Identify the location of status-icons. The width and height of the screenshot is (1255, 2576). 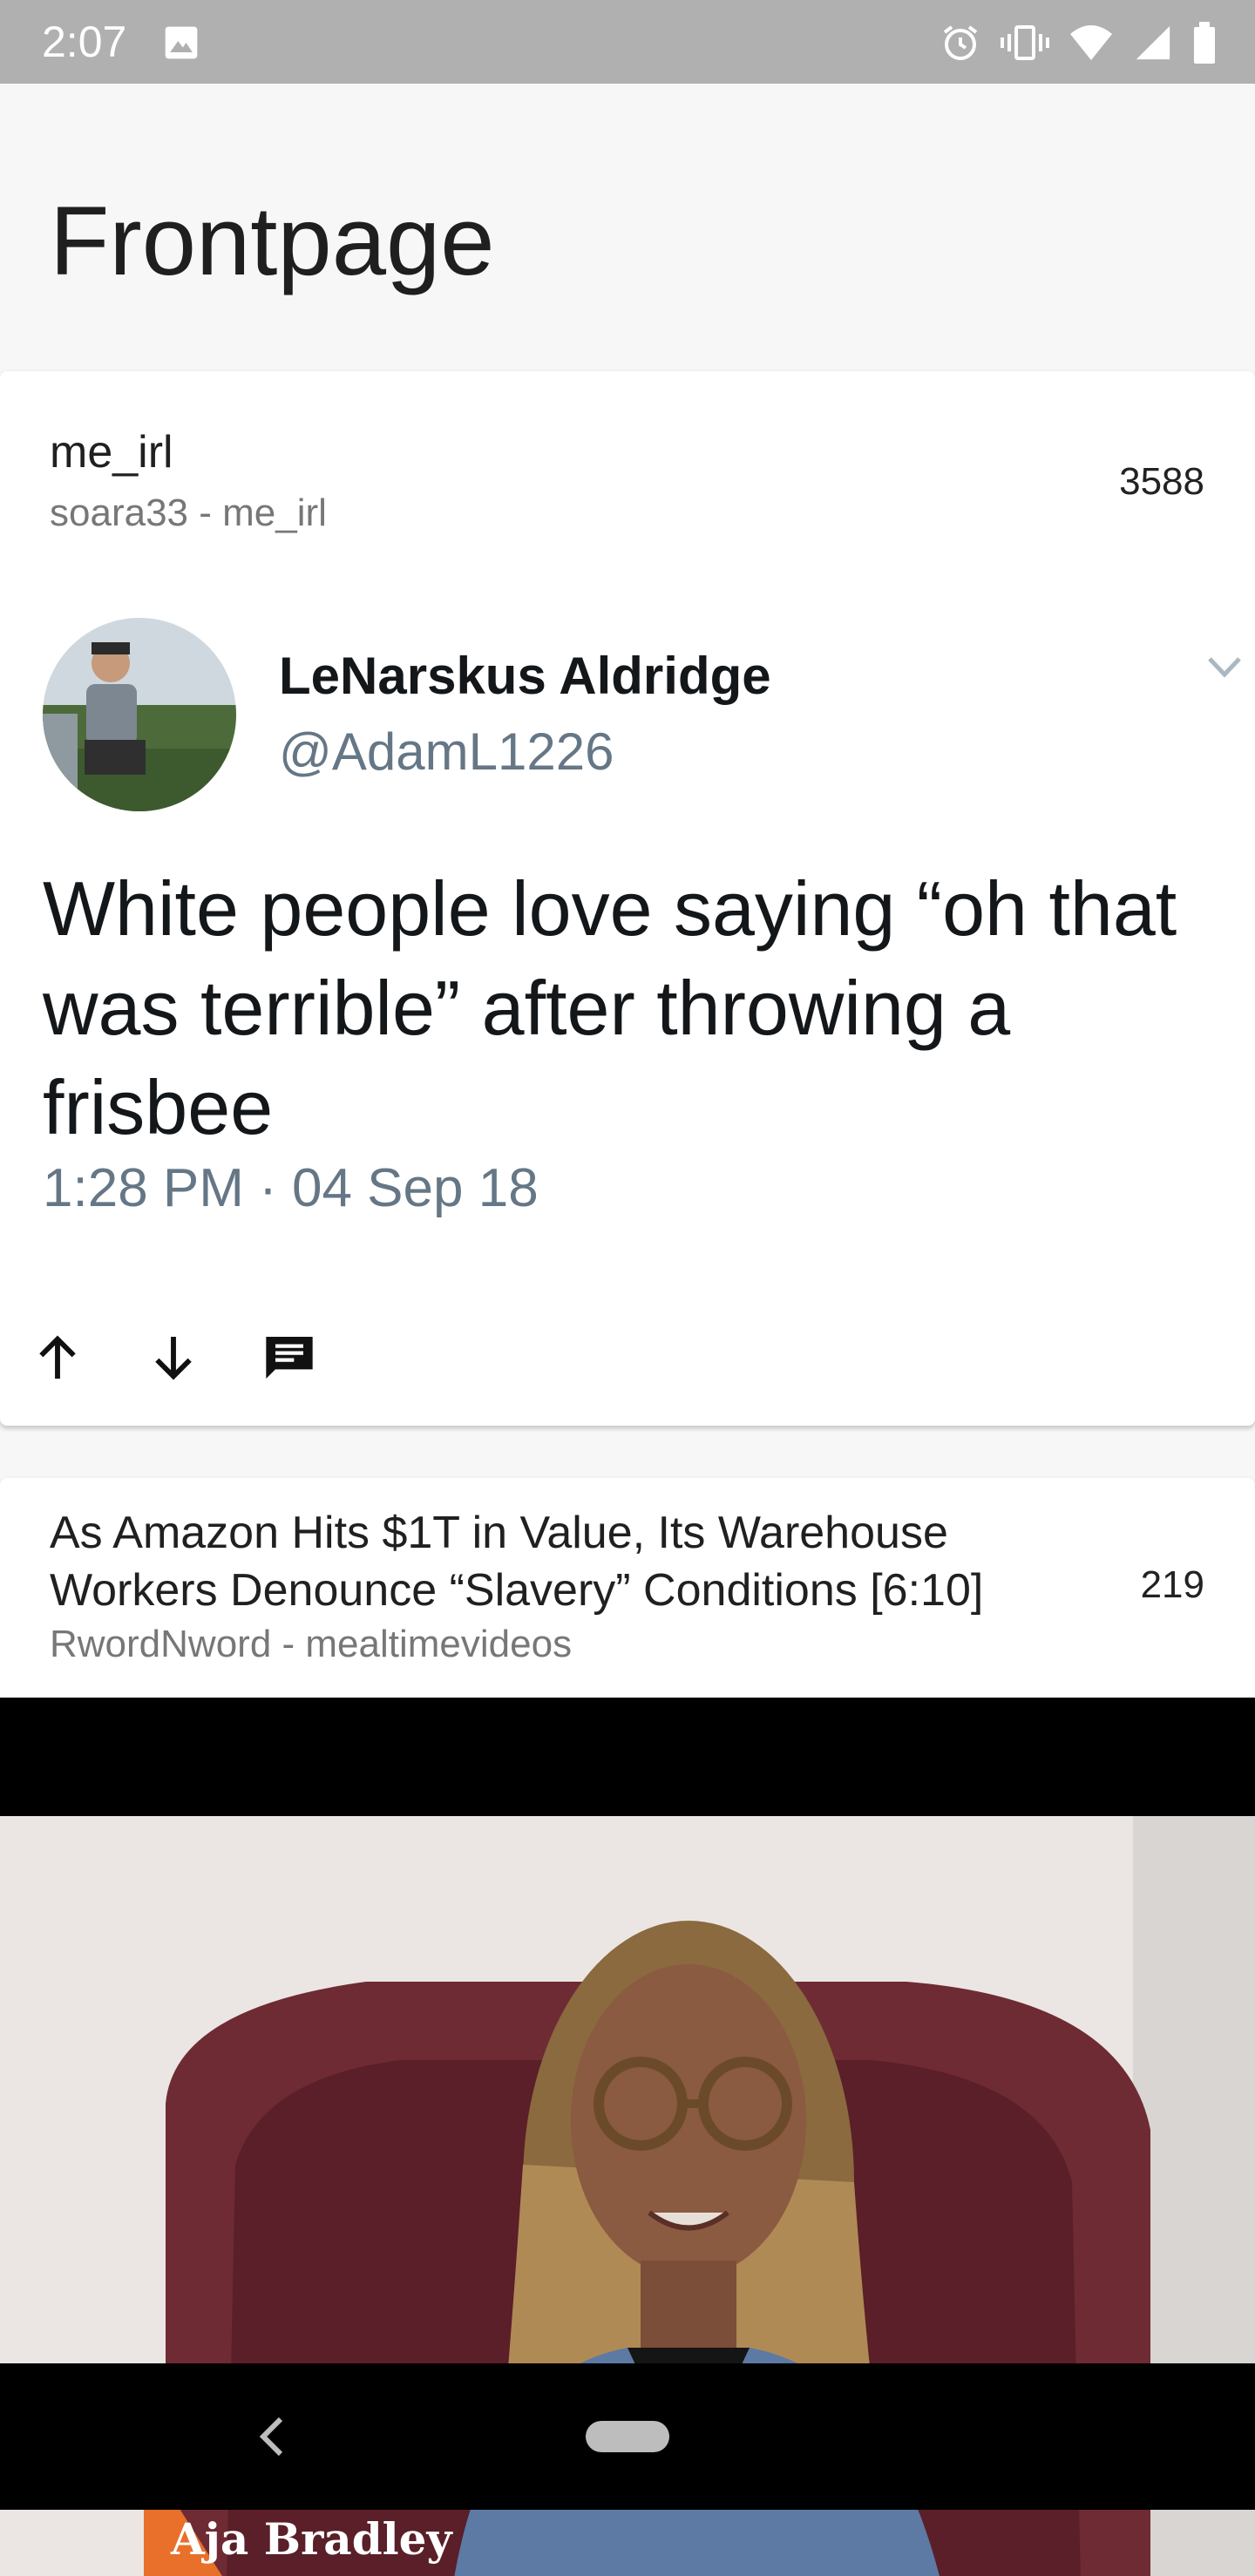
(1078, 43).